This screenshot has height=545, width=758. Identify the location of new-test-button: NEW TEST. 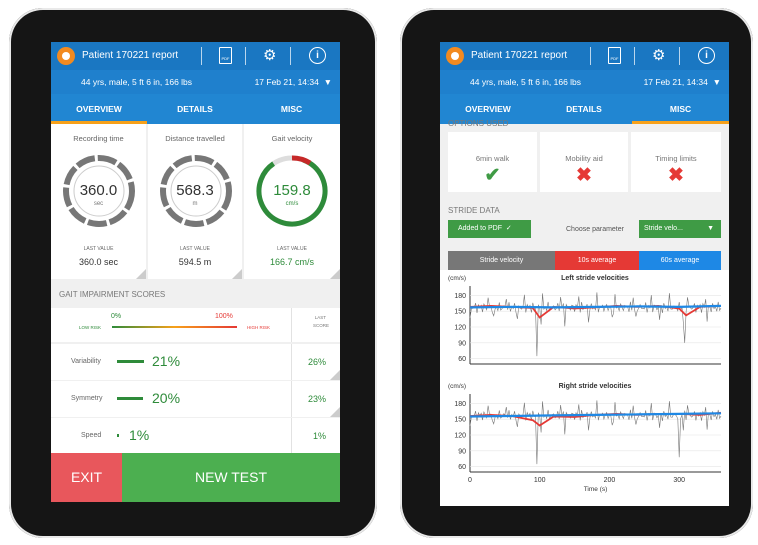
(231, 477).